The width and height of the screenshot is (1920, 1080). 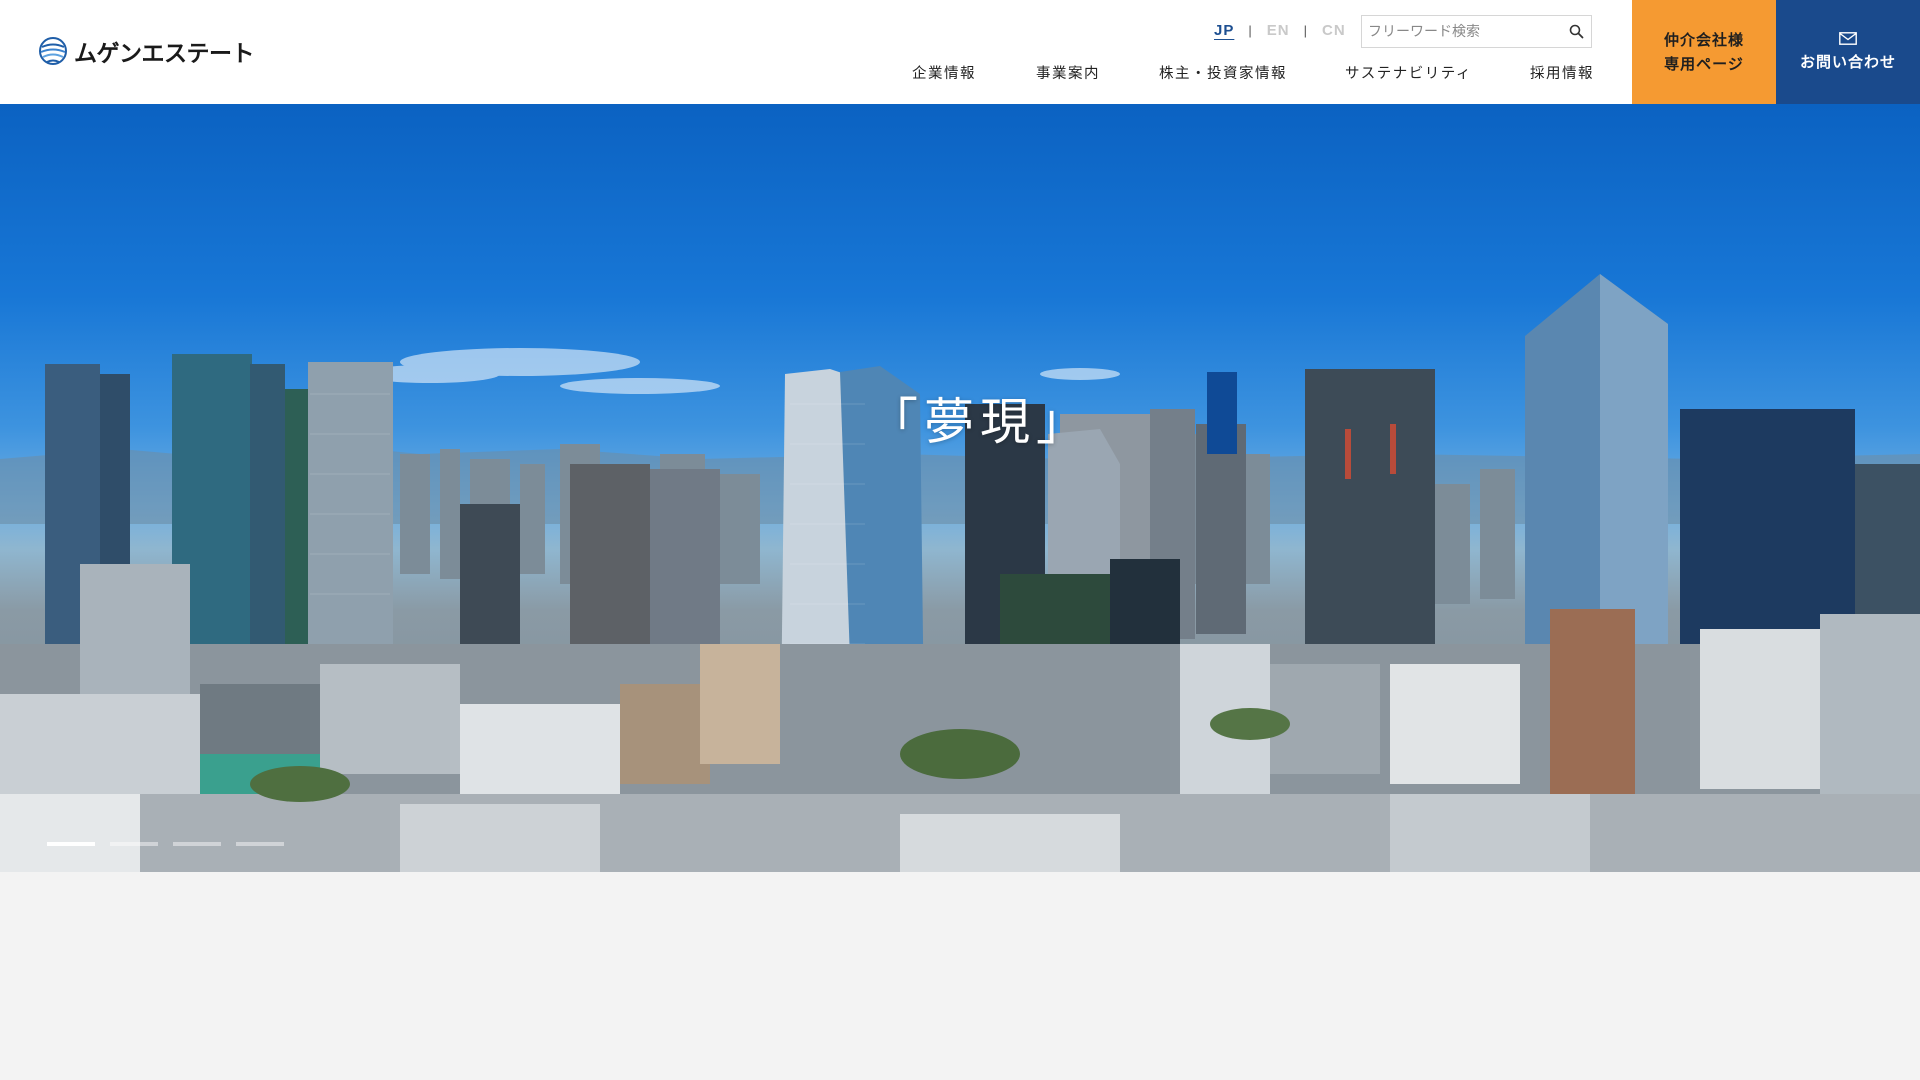 I want to click on slider-pagination, so click(x=165, y=844).